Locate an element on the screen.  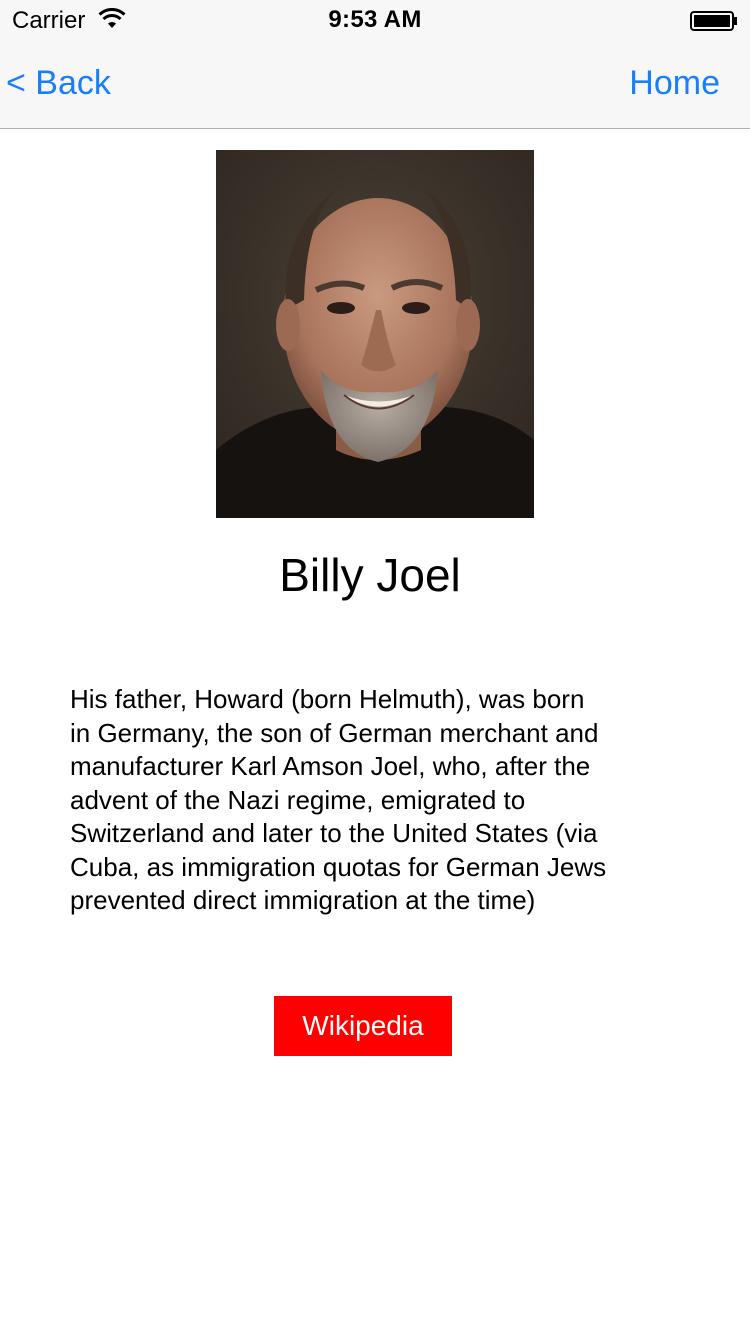
battery-icon is located at coordinates (713, 21).